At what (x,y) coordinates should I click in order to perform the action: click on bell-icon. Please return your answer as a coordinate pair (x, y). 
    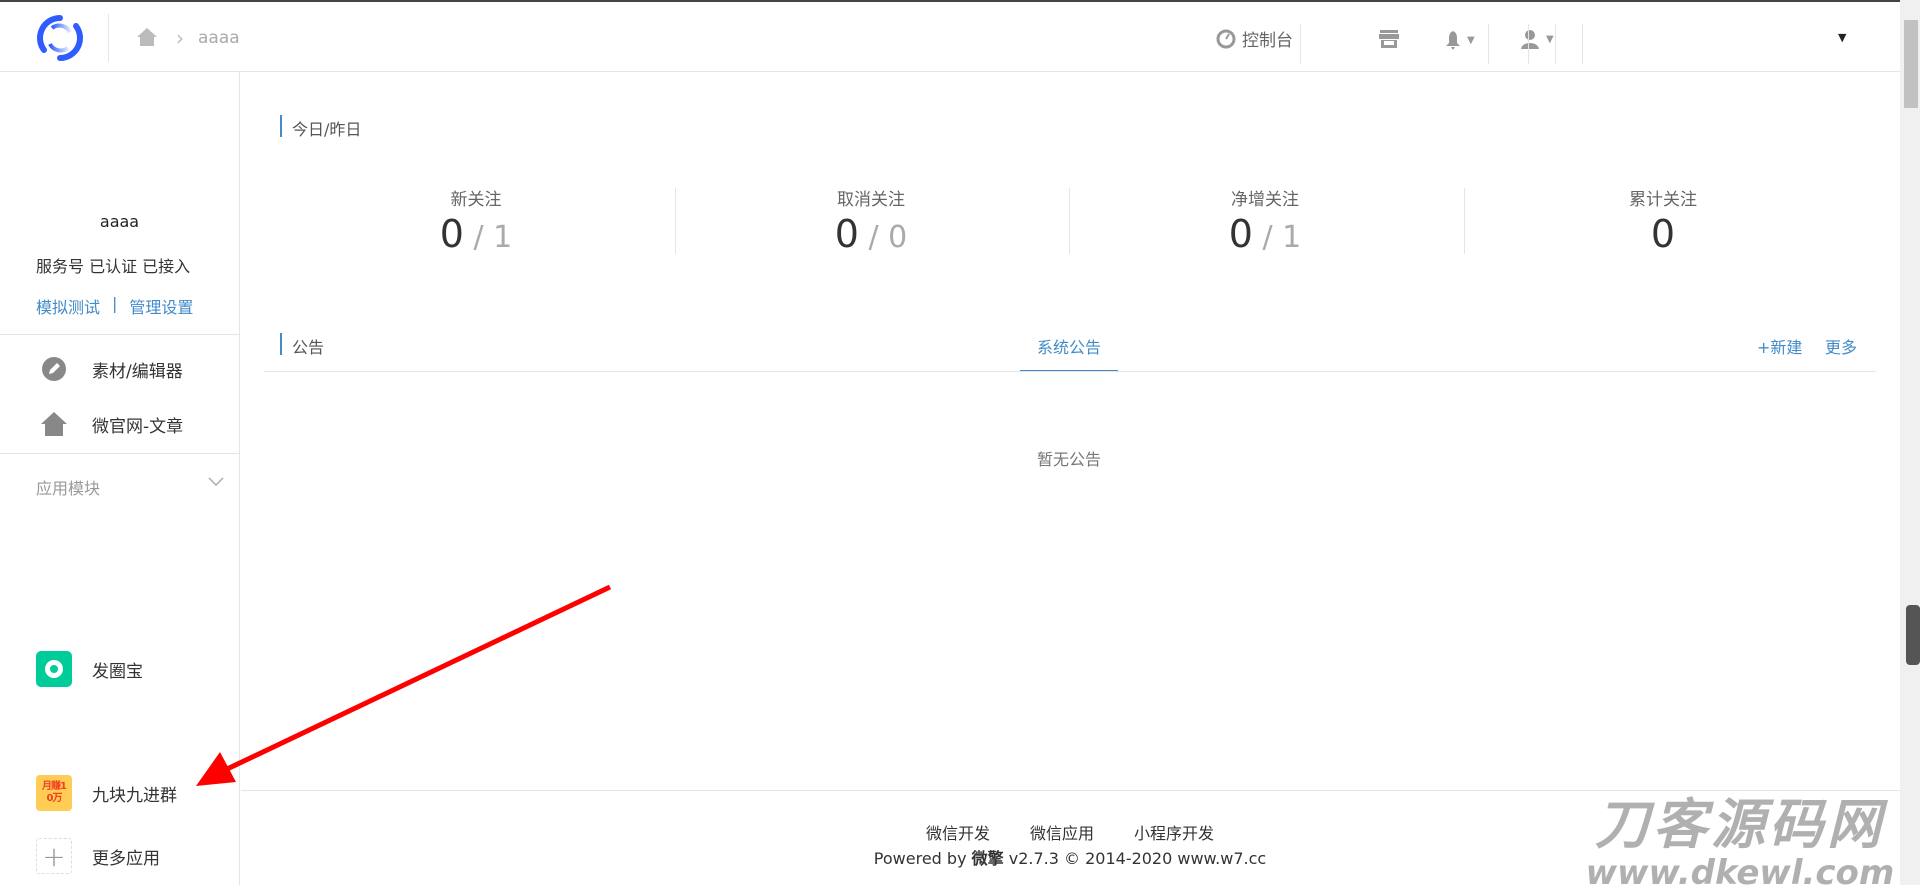
    Looking at the image, I should click on (1453, 40).